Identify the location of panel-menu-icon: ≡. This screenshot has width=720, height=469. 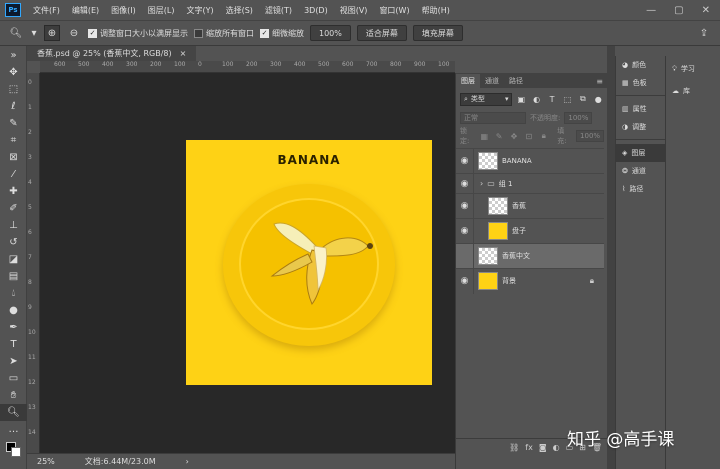
(599, 81).